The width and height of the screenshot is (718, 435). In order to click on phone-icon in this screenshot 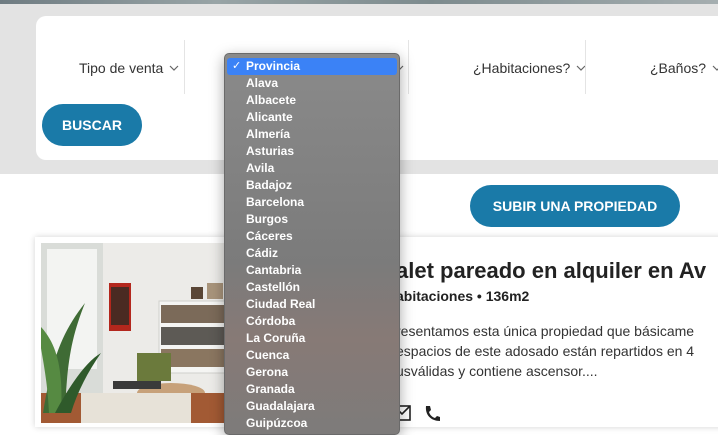, I will do `click(432, 415)`.